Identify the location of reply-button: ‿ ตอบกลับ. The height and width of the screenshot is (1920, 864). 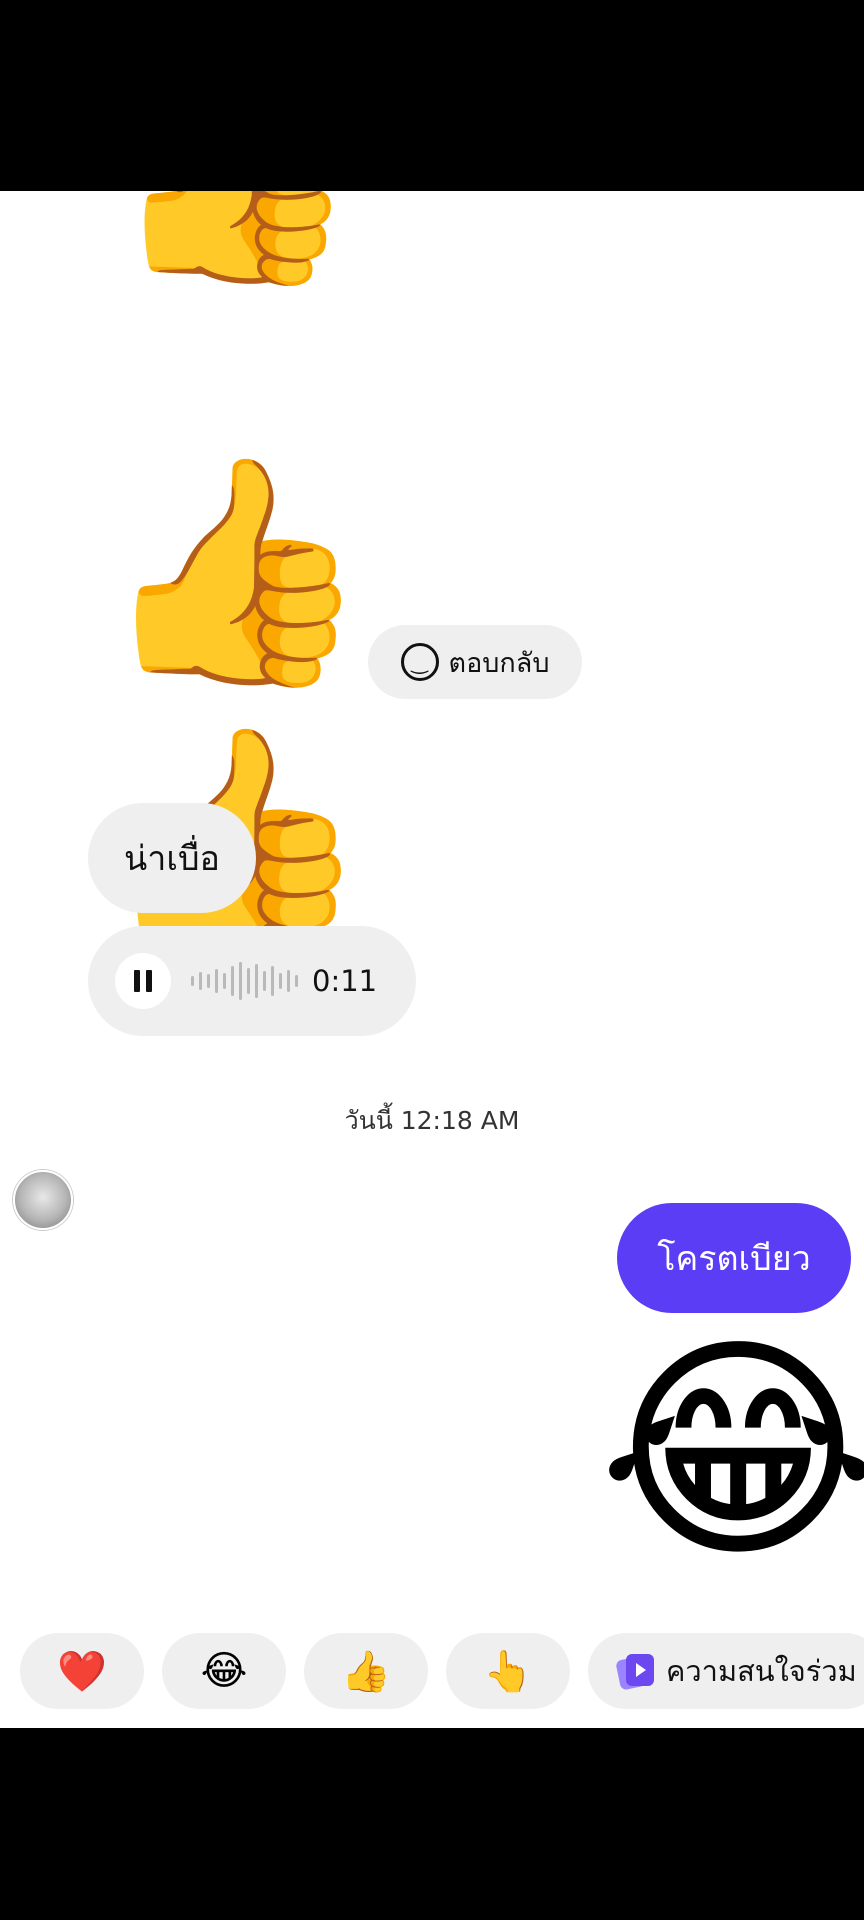
(475, 662).